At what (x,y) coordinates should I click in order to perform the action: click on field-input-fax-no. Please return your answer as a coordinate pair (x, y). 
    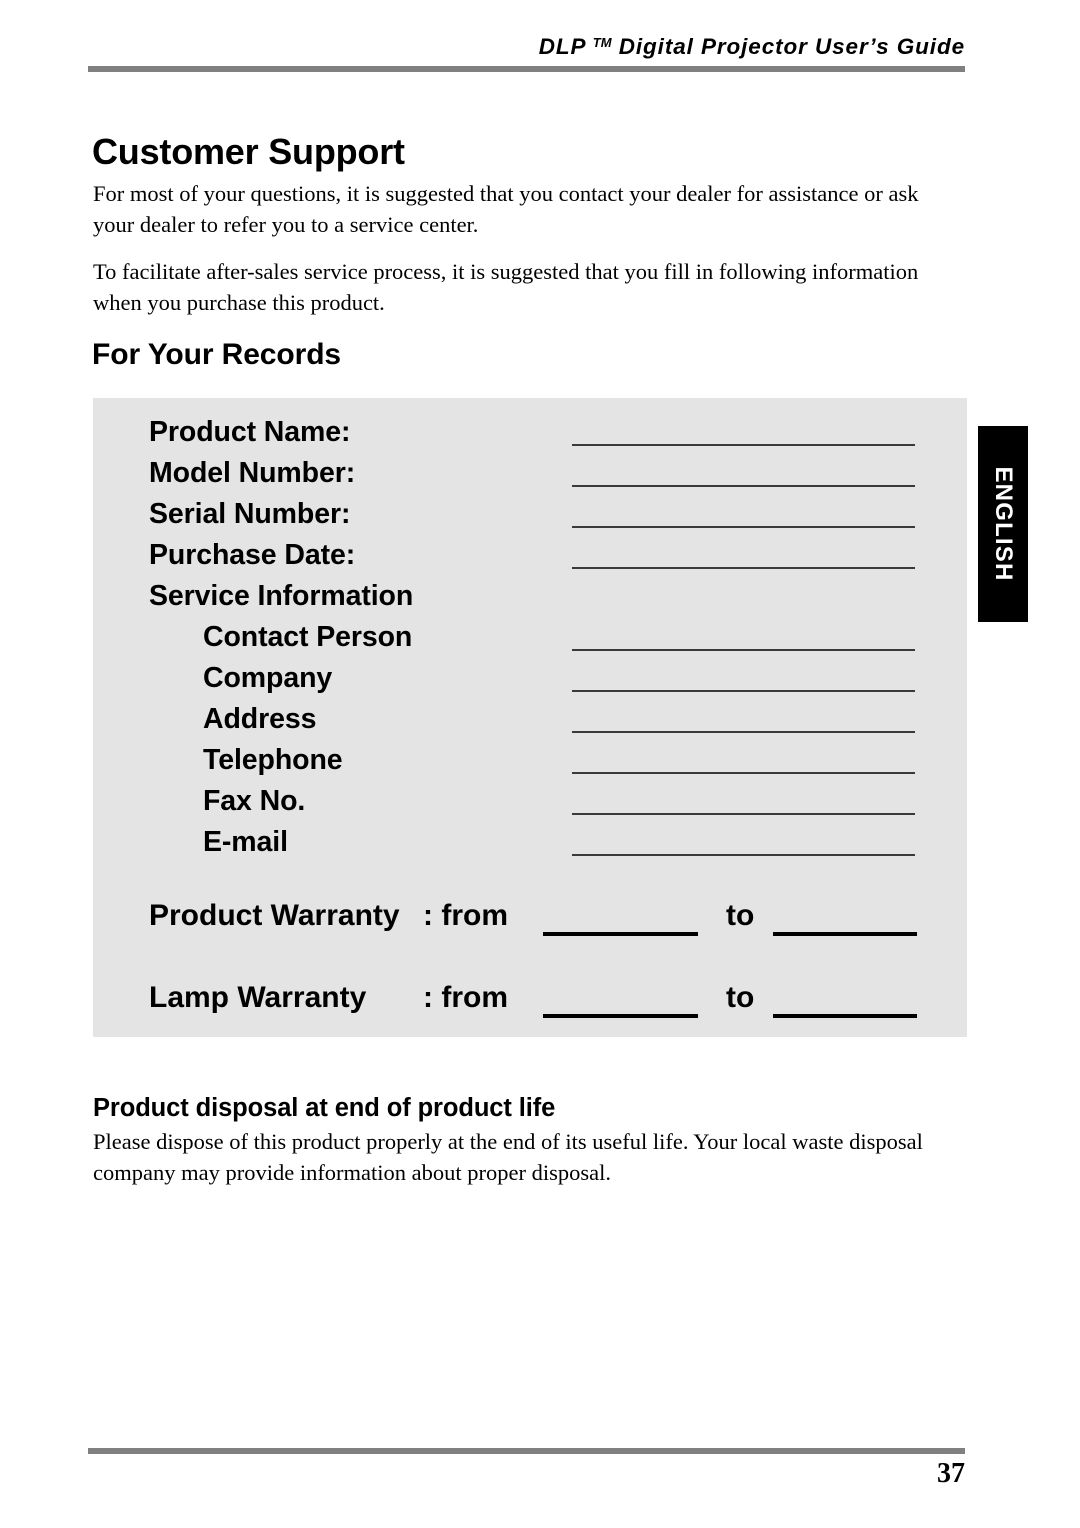
    Looking at the image, I should click on (743, 814).